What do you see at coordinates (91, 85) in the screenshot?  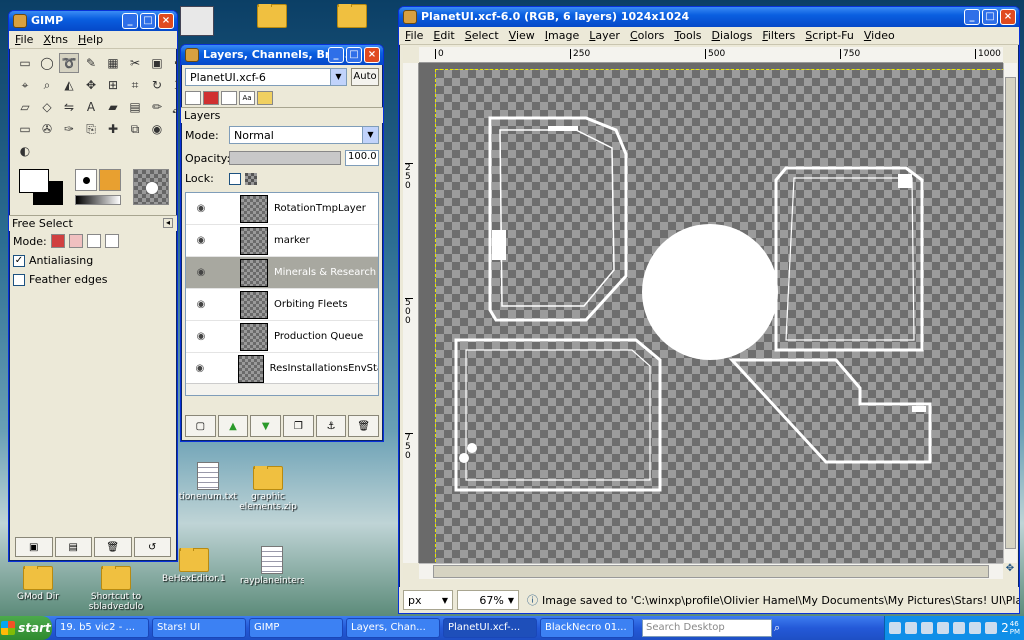 I see `move-icon: ✥` at bounding box center [91, 85].